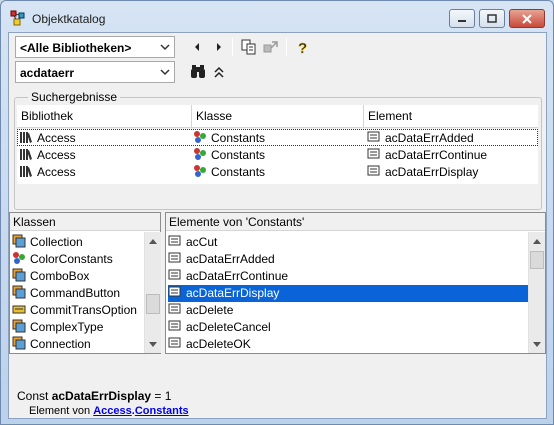  I want to click on class-item-label: Connection, so click(60, 344).